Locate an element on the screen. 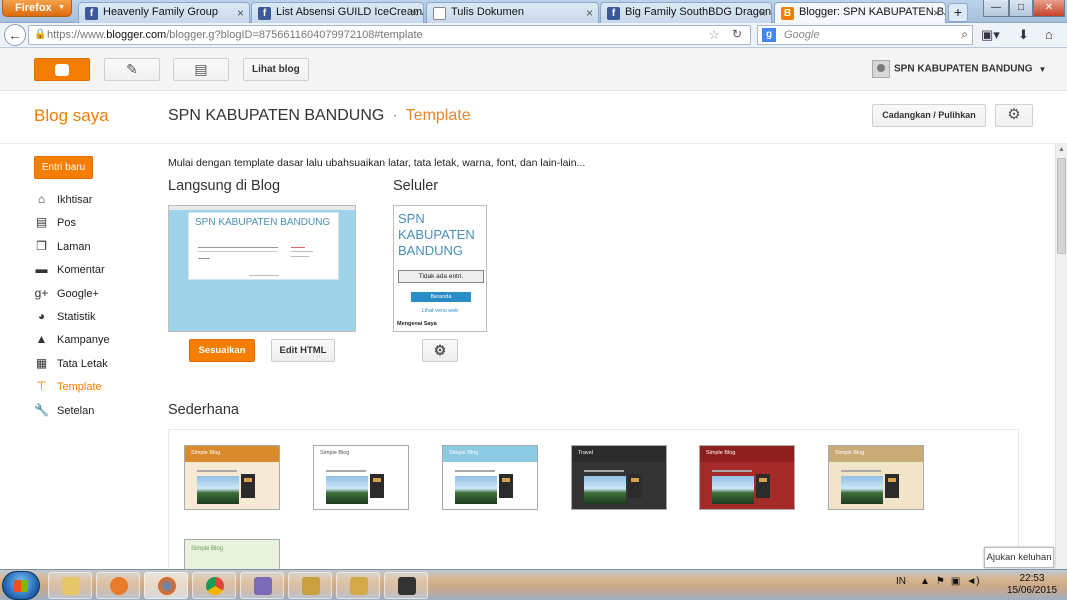  edit-html-button: Edit HTML is located at coordinates (303, 350).